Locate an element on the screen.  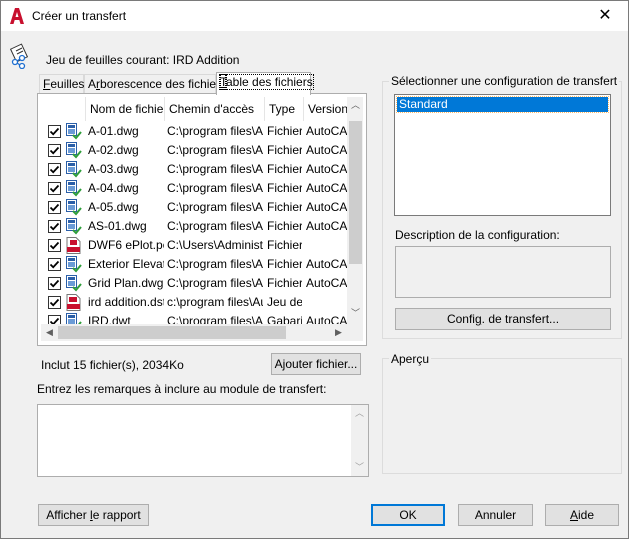
cell-filename: A-02.dwg is located at coordinates (113, 150).